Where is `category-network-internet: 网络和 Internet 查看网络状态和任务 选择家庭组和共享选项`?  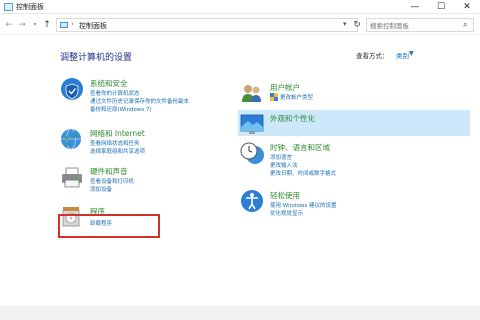
category-network-internet: 网络和 Internet 查看网络状态和任务 选择家庭组和共享选项 is located at coordinates (145, 144).